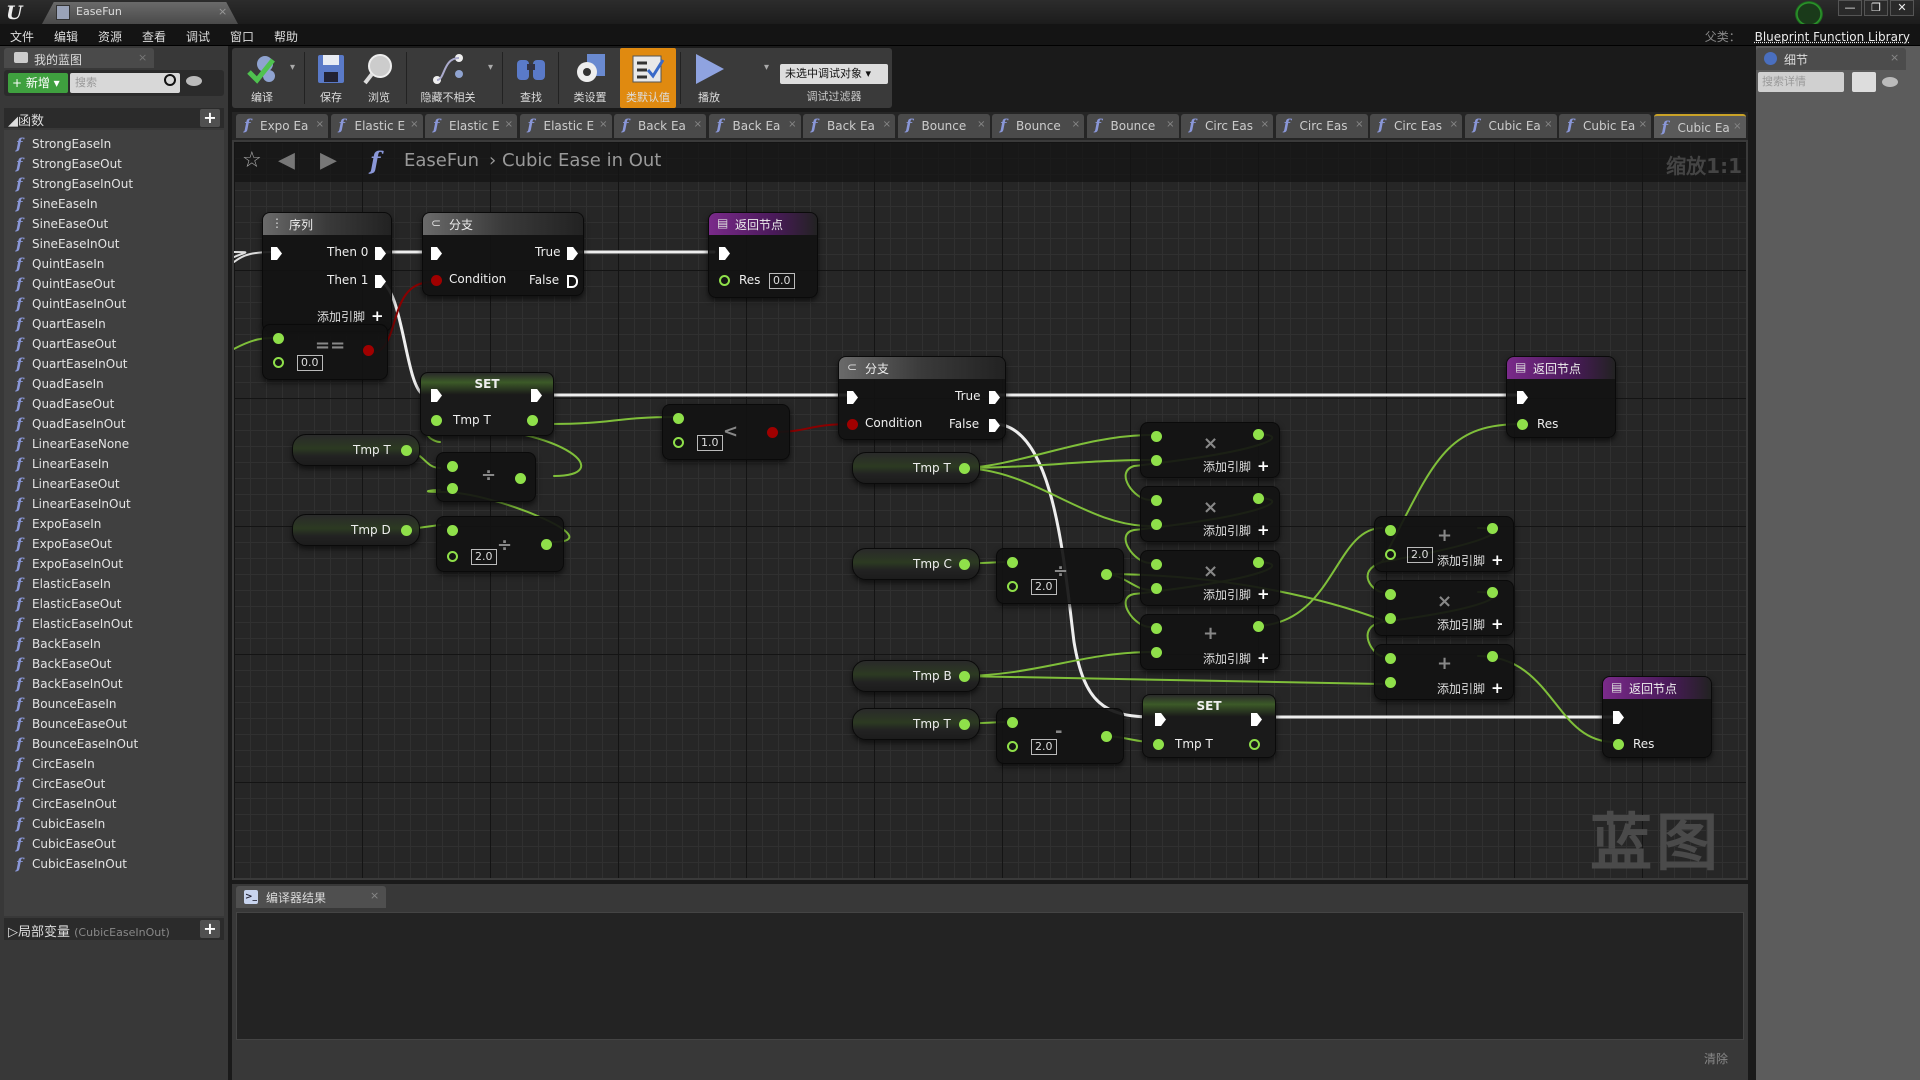 Image resolution: width=1920 pixels, height=1080 pixels. Describe the element at coordinates (500, 544) in the screenshot. I see `divide-node: 2.0 ÷` at that location.